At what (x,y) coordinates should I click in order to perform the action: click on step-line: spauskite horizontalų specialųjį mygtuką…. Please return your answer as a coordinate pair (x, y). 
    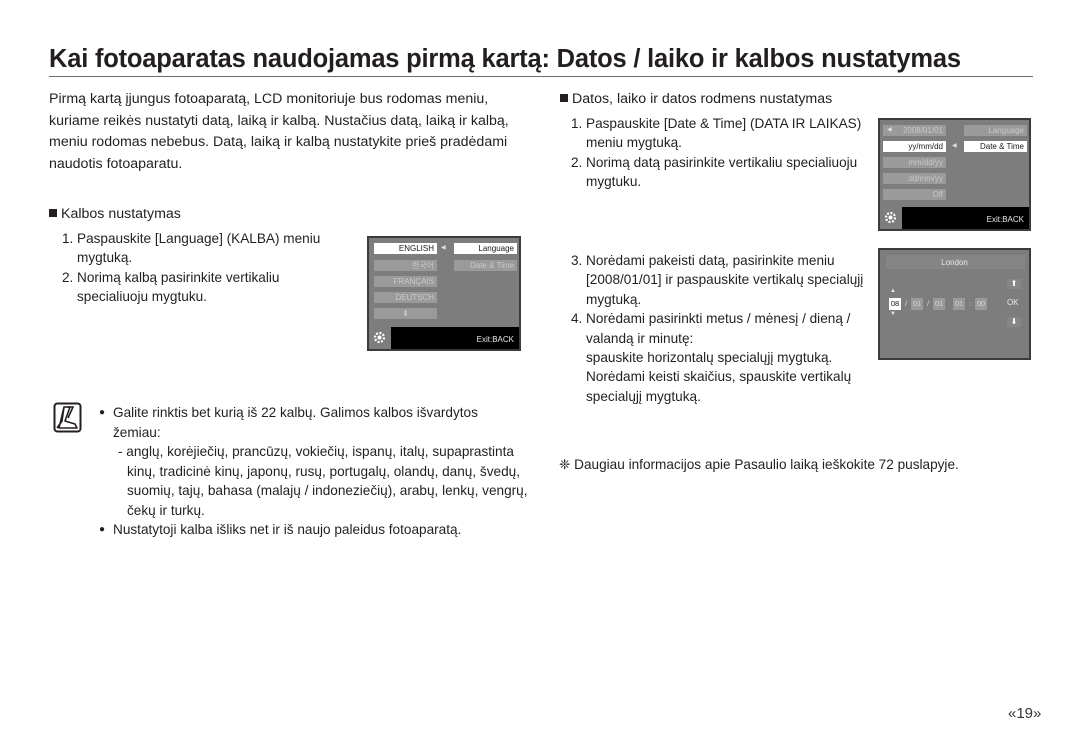
    Looking at the image, I should click on (709, 358).